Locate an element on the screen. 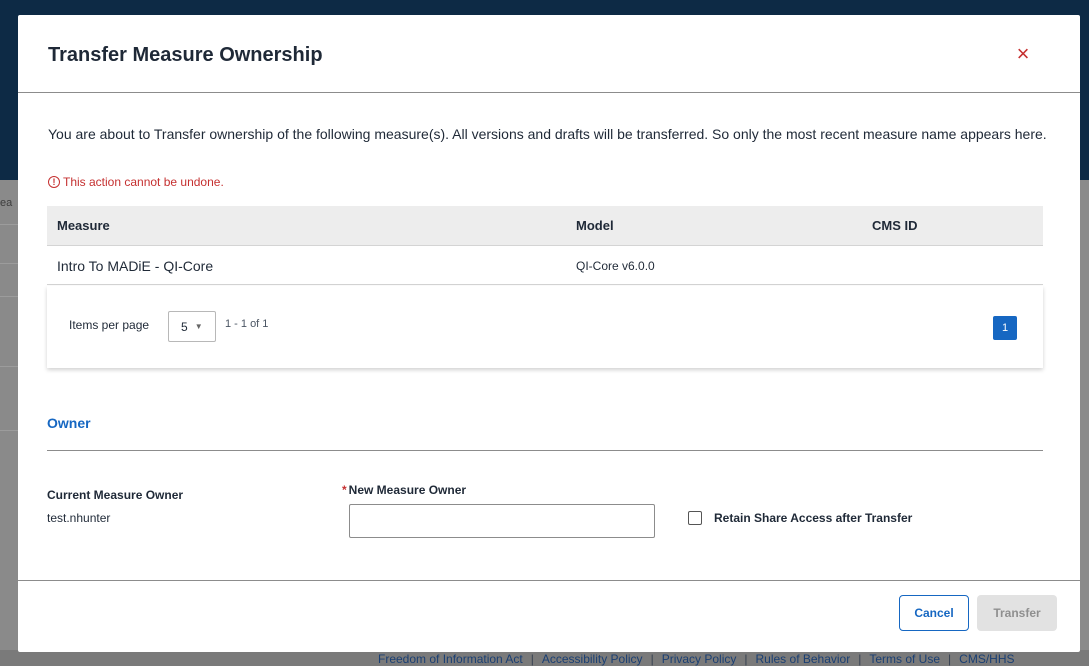 The height and width of the screenshot is (666, 1089). table-pagination: Items per page 5 ▼ 1 - 1 of 1 1 is located at coordinates (545, 327).